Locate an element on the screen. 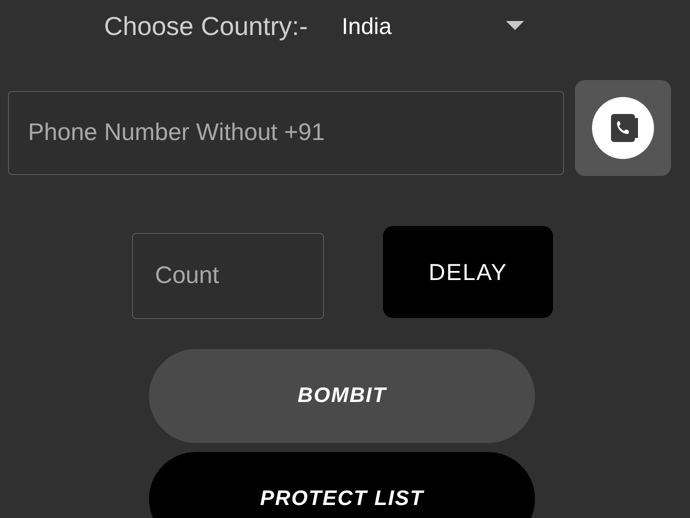 The image size is (690, 518). contacts-button is located at coordinates (623, 128).